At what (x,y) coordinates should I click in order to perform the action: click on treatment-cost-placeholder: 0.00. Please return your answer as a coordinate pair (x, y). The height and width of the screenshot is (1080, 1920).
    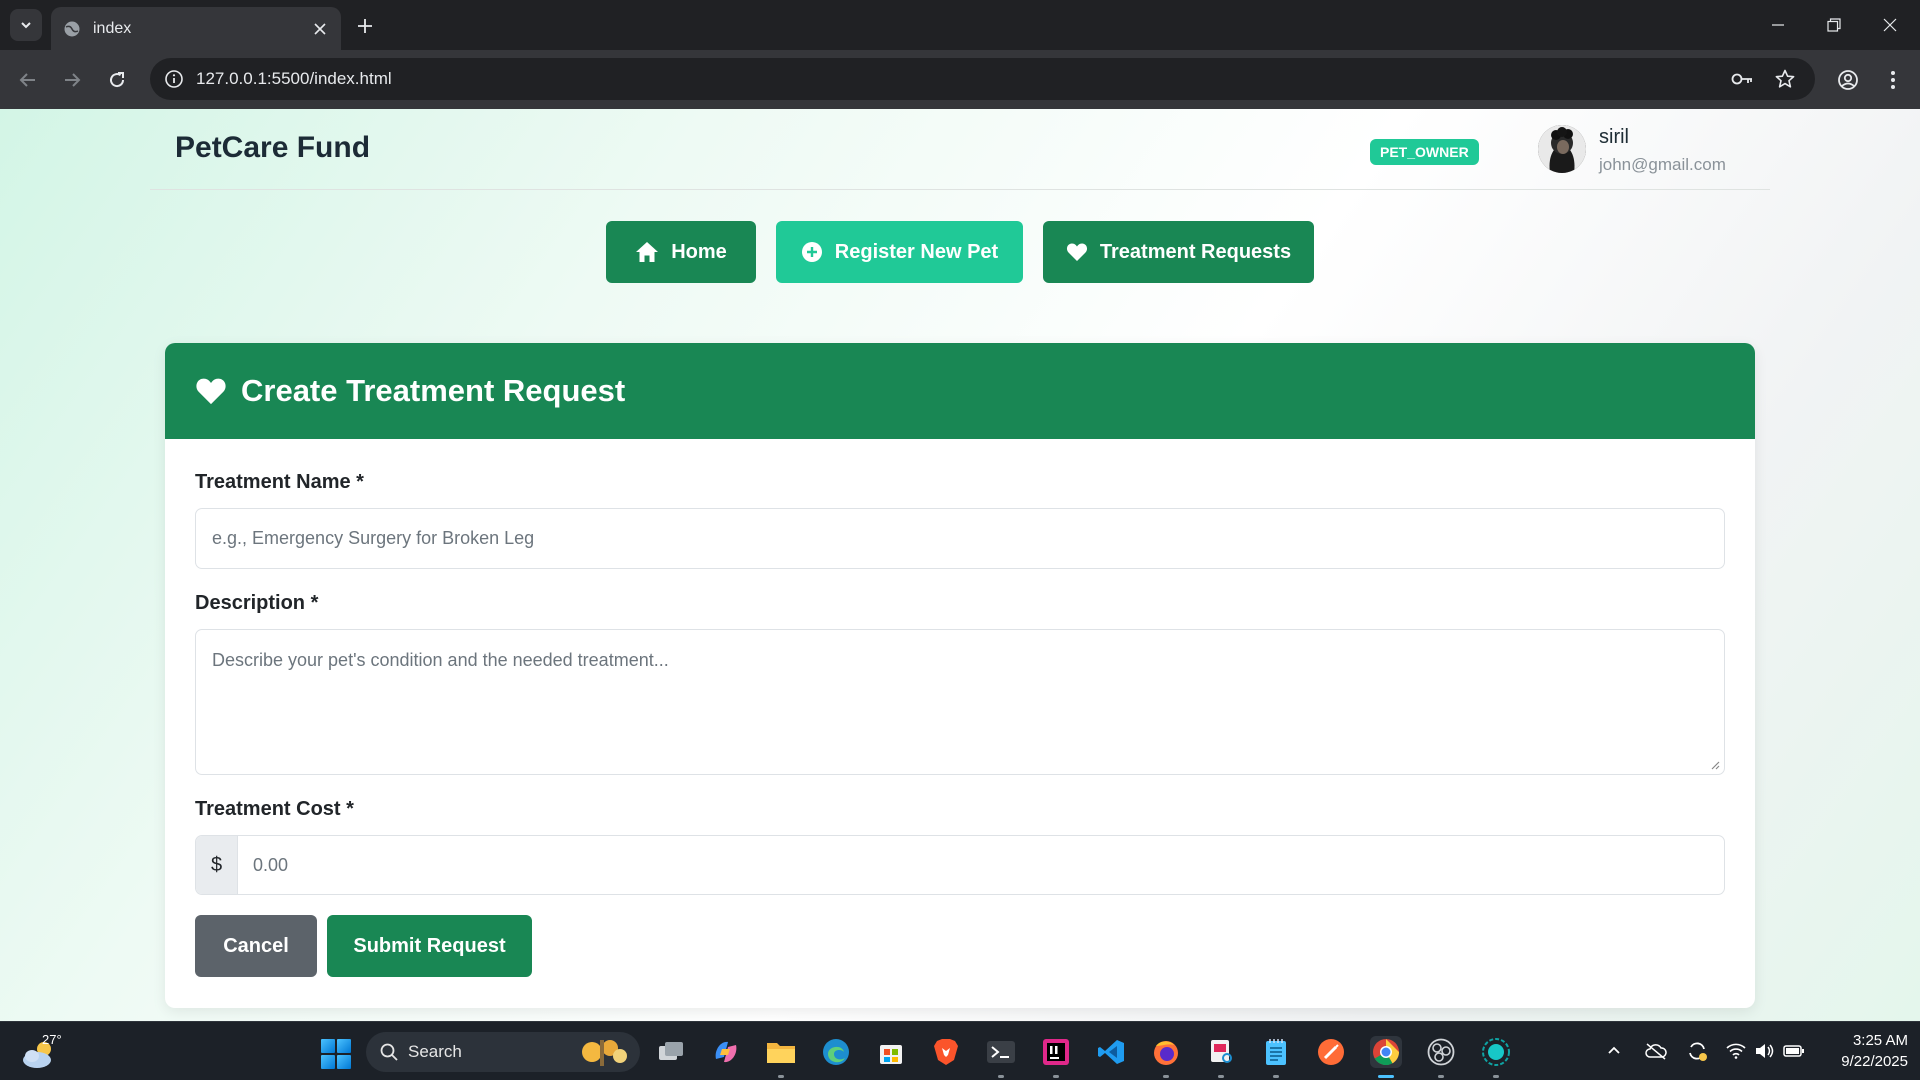
    Looking at the image, I should click on (271, 864).